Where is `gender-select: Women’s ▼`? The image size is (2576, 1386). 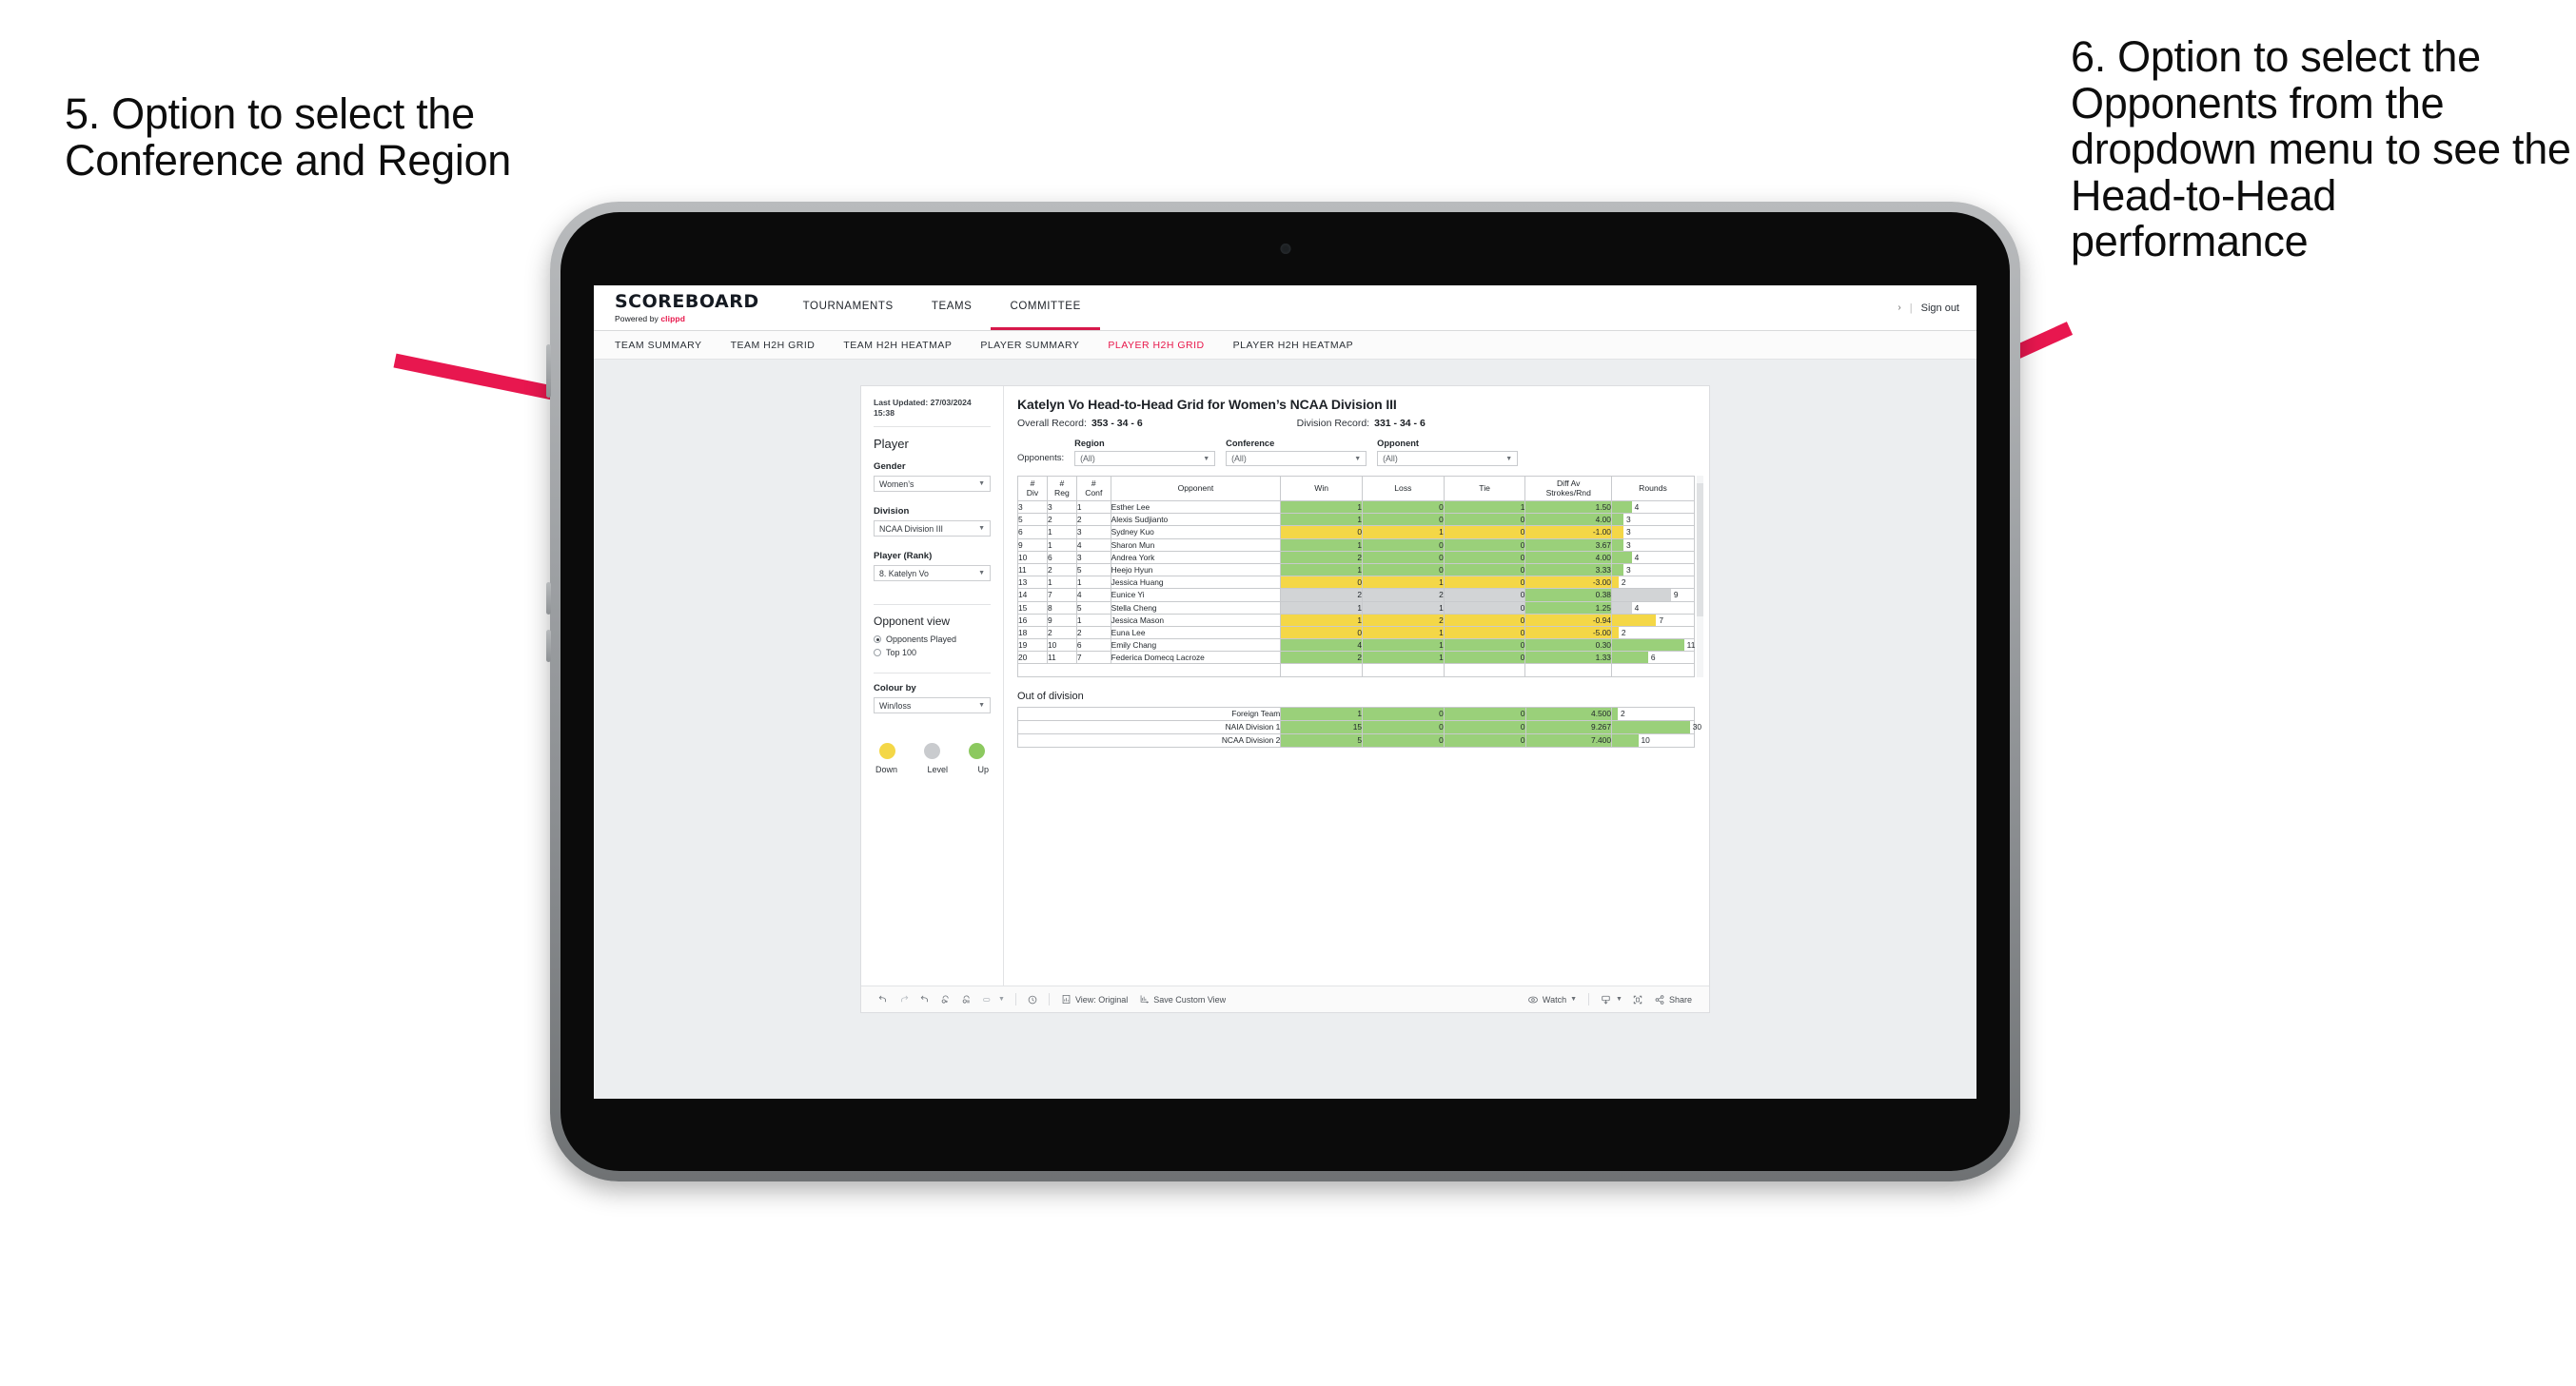
gender-select: Women’s ▼ is located at coordinates (932, 484).